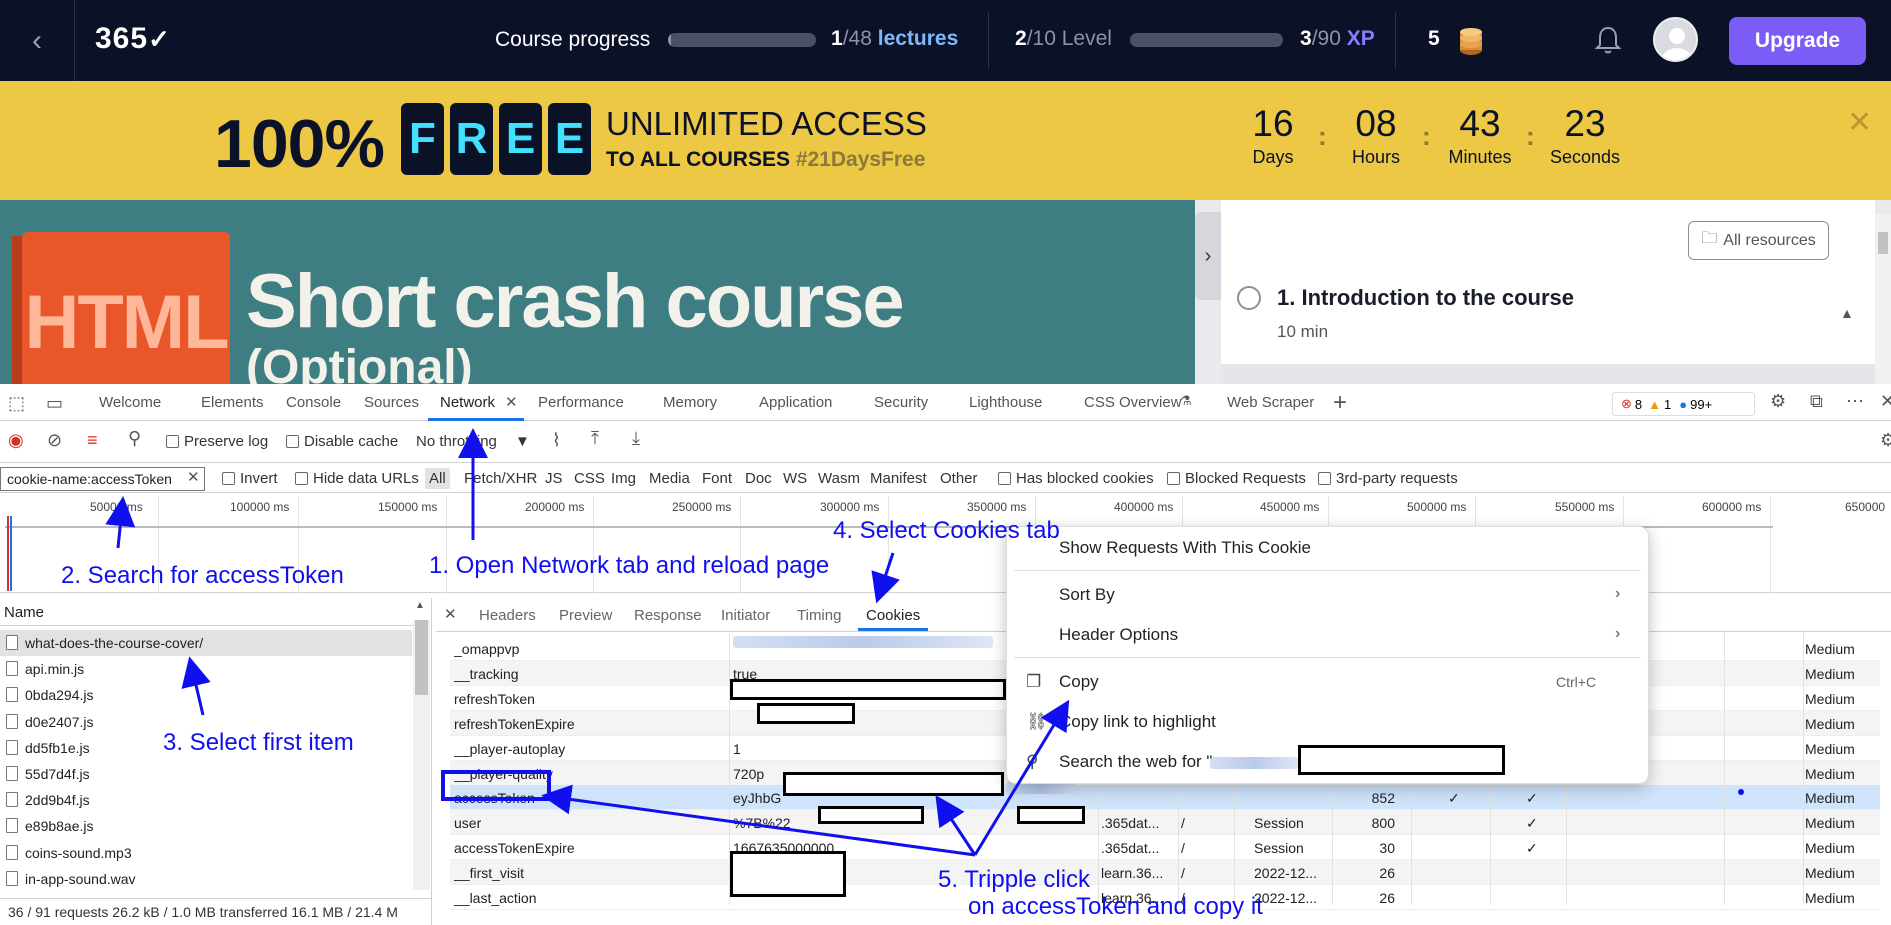  I want to click on request-row: 55d7d4f.js, so click(206, 774).